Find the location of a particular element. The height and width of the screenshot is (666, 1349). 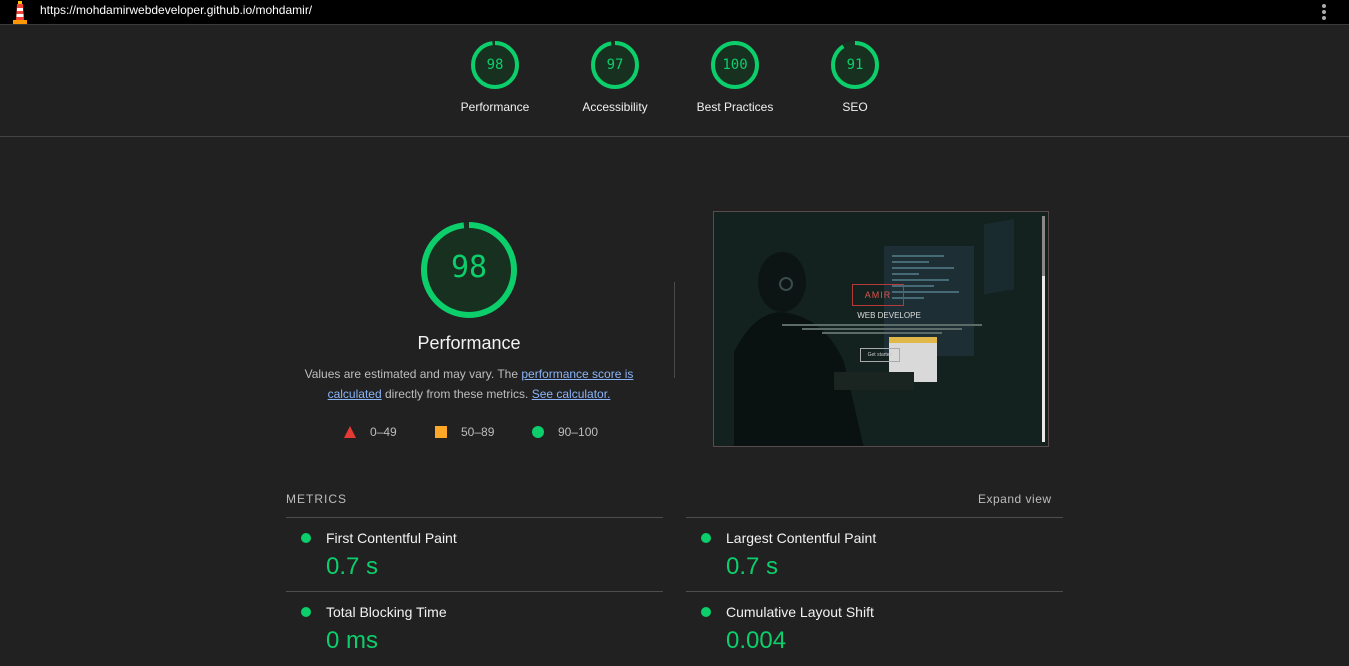

metric-name: Total Blocking Time is located at coordinates (386, 612).